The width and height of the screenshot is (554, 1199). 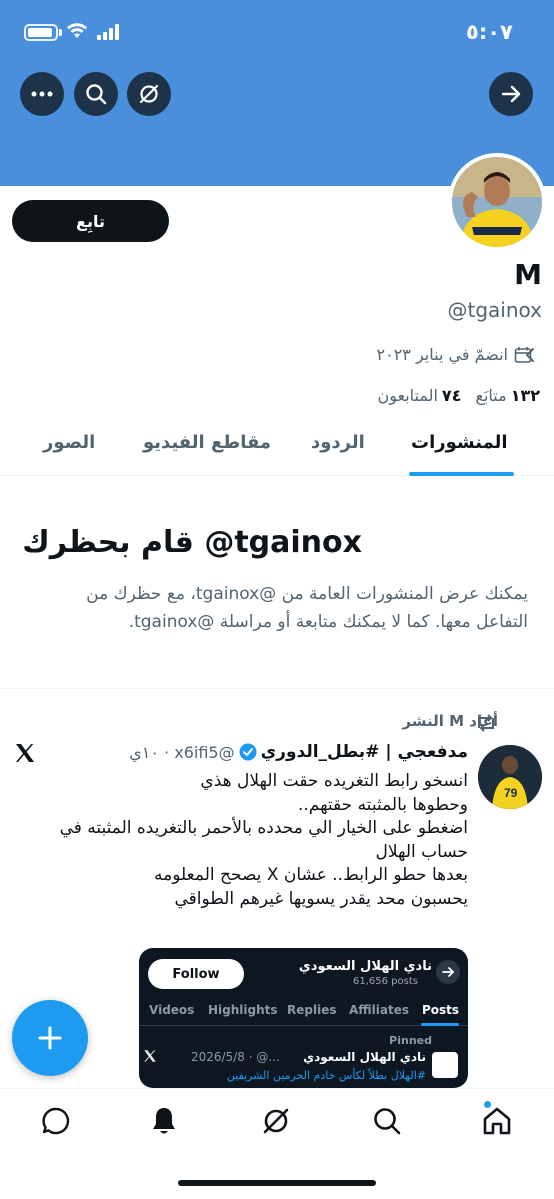 I want to click on notifications-icon, so click(x=164, y=1121).